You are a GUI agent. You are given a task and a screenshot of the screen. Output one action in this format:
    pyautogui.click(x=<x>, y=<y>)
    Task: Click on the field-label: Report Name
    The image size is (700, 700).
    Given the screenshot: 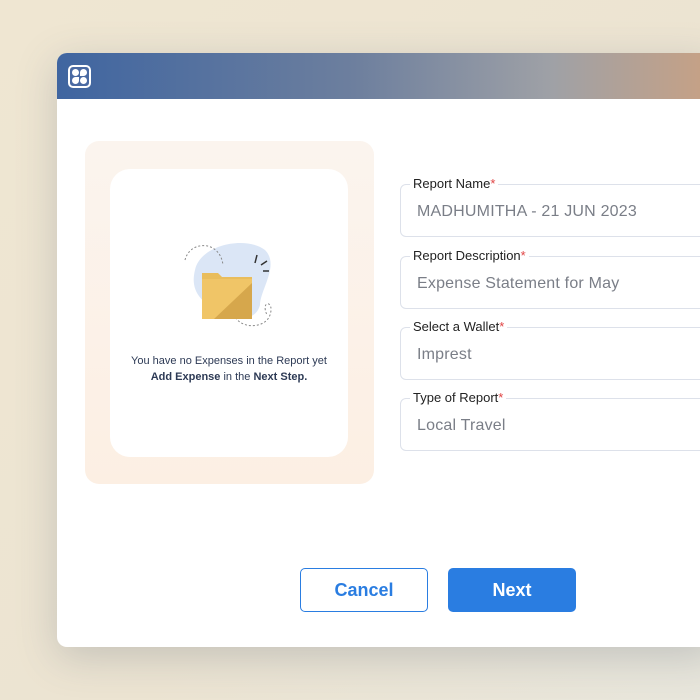 What is the action you would take?
    pyautogui.click(x=452, y=183)
    